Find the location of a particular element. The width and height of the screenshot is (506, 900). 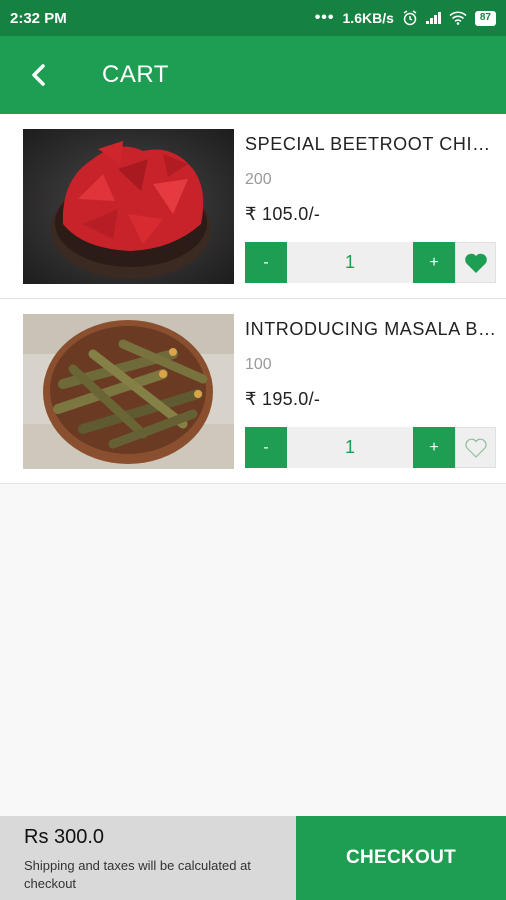

status-bar: 2:32 PM ••• 1.6KB/s 87 is located at coordinates (253, 18).